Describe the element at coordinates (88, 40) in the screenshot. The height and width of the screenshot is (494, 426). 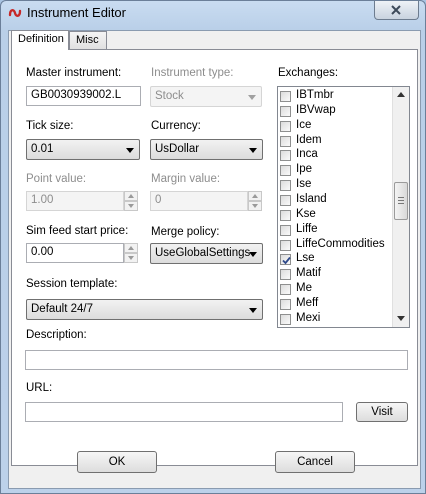
I see `tab-misc: Misc` at that location.